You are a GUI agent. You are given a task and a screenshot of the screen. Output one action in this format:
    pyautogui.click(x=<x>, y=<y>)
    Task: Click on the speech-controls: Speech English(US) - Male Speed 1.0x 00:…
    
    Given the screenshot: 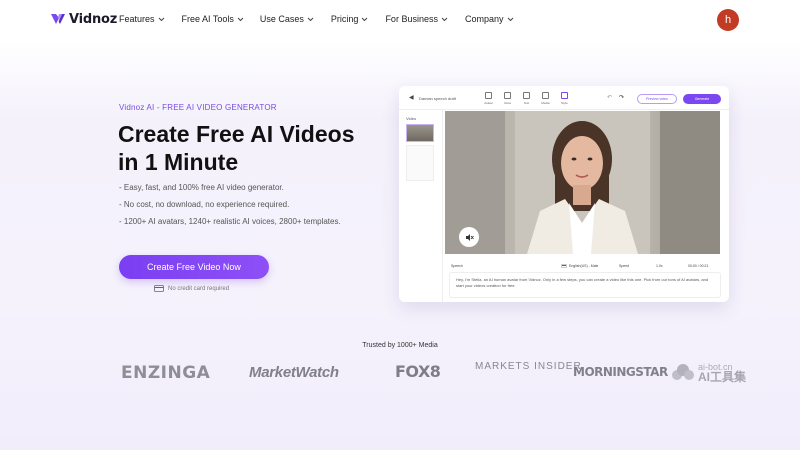 What is the action you would take?
    pyautogui.click(x=585, y=266)
    